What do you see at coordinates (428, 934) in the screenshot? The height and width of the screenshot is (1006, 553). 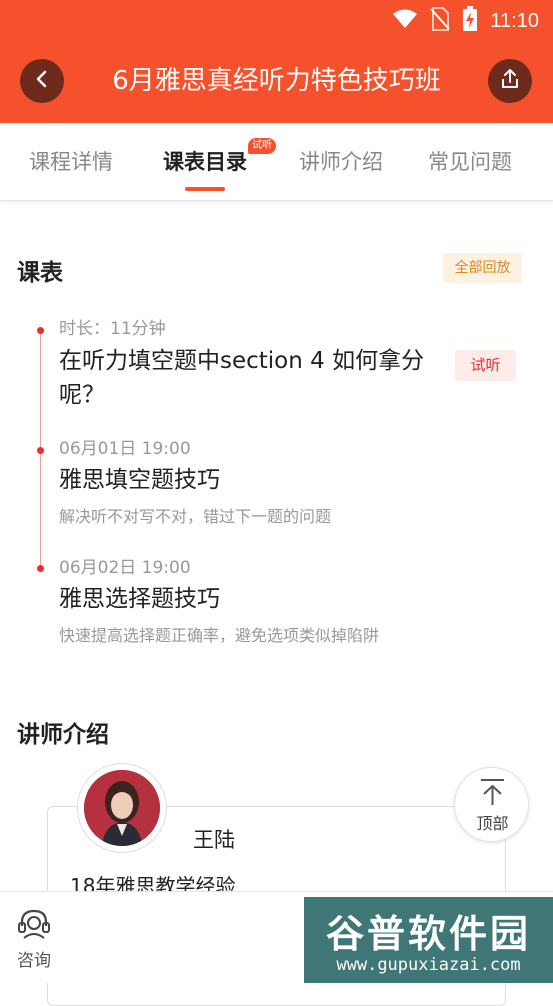 I see `watermark-title: 谷普软件园` at bounding box center [428, 934].